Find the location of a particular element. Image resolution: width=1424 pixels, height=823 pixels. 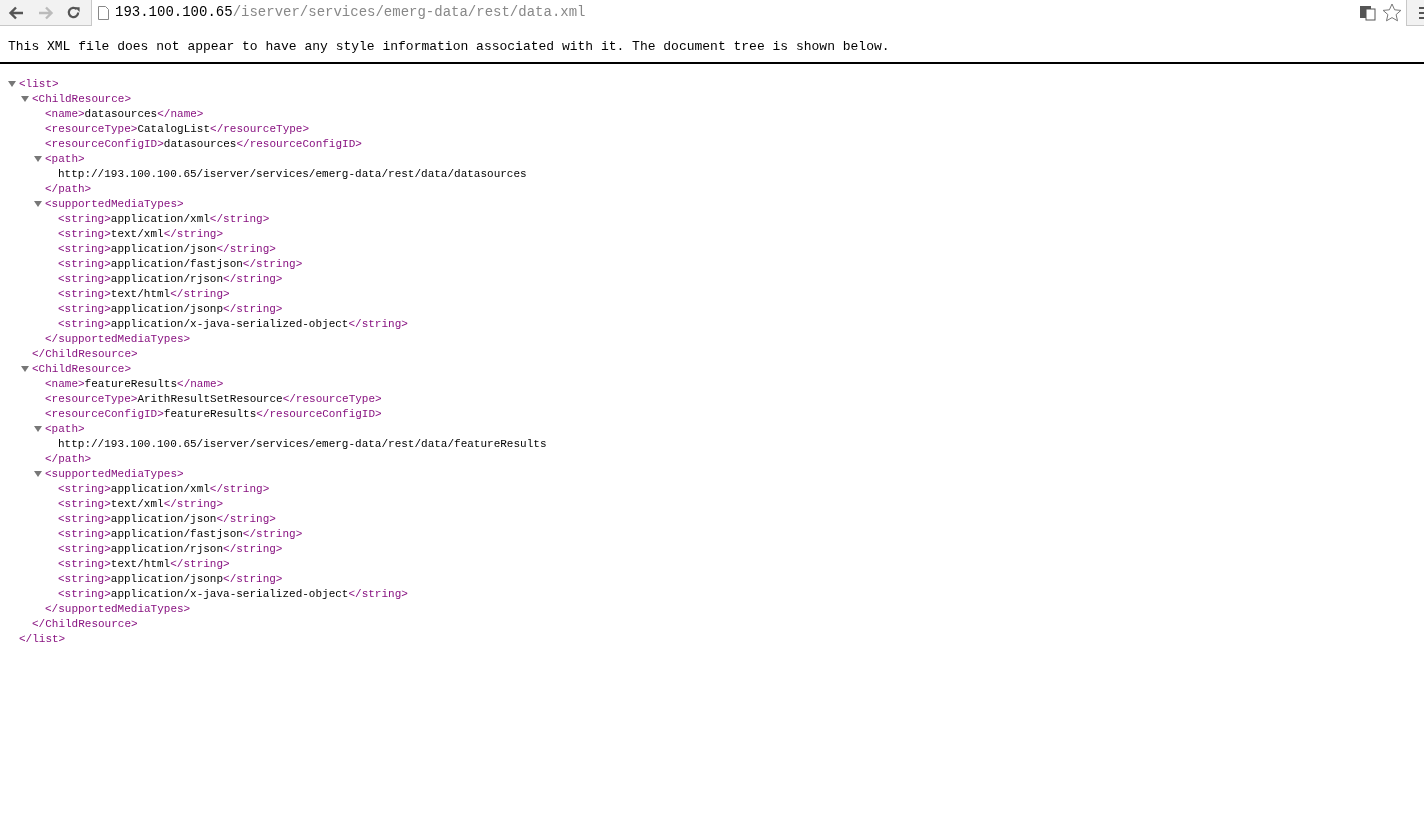

reload-icon is located at coordinates (73, 12).